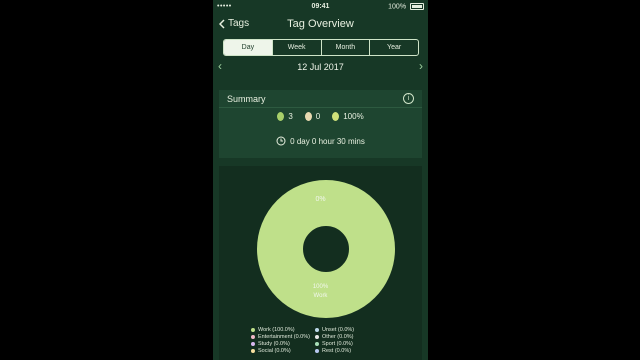  I want to click on count-success-rate: 100%, so click(348, 116).